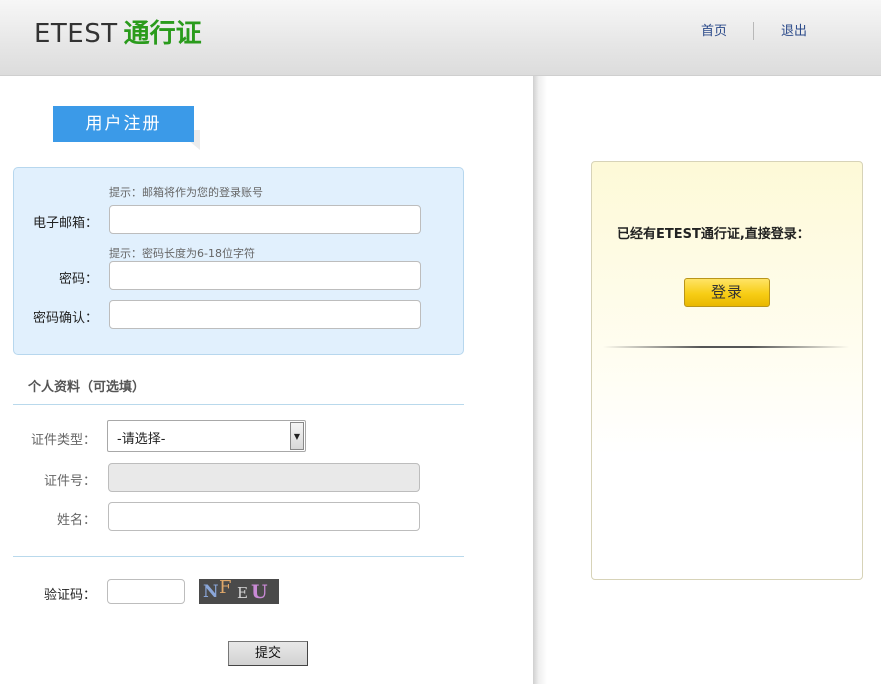 The width and height of the screenshot is (881, 684). I want to click on id-type-label: 证件类型：, so click(63, 440).